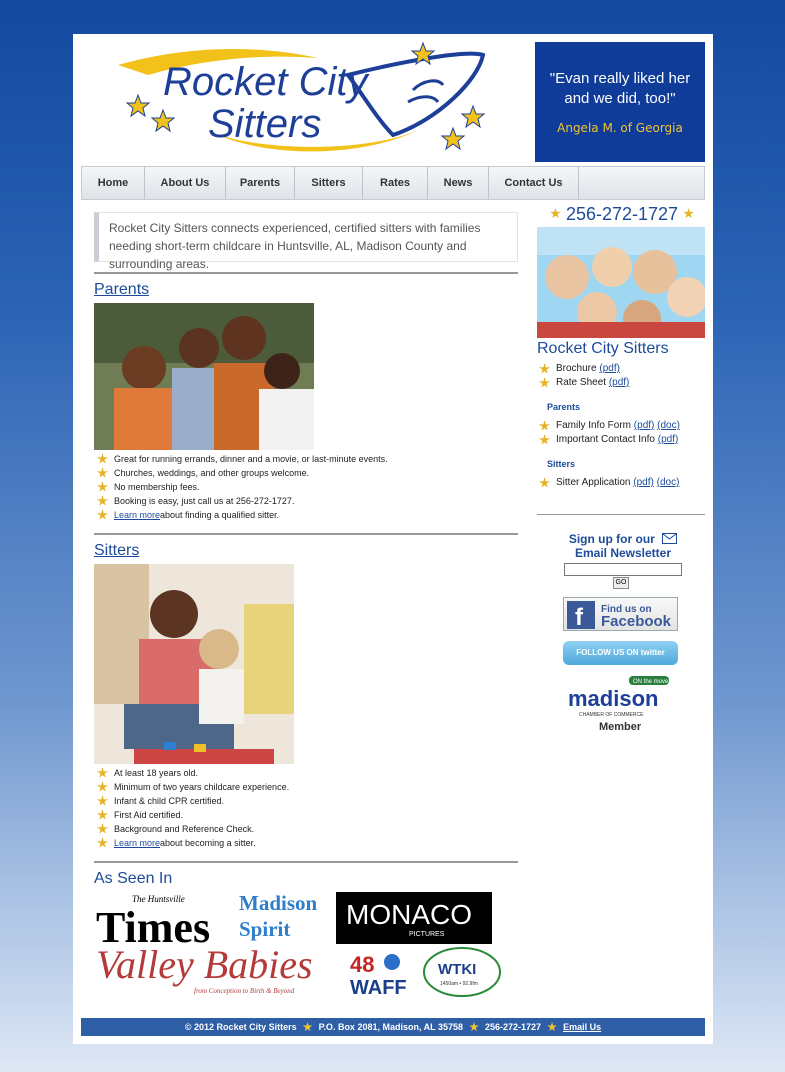 This screenshot has height=1072, width=785. What do you see at coordinates (137, 515) in the screenshot?
I see `parents-learn-more-link: Learn more` at bounding box center [137, 515].